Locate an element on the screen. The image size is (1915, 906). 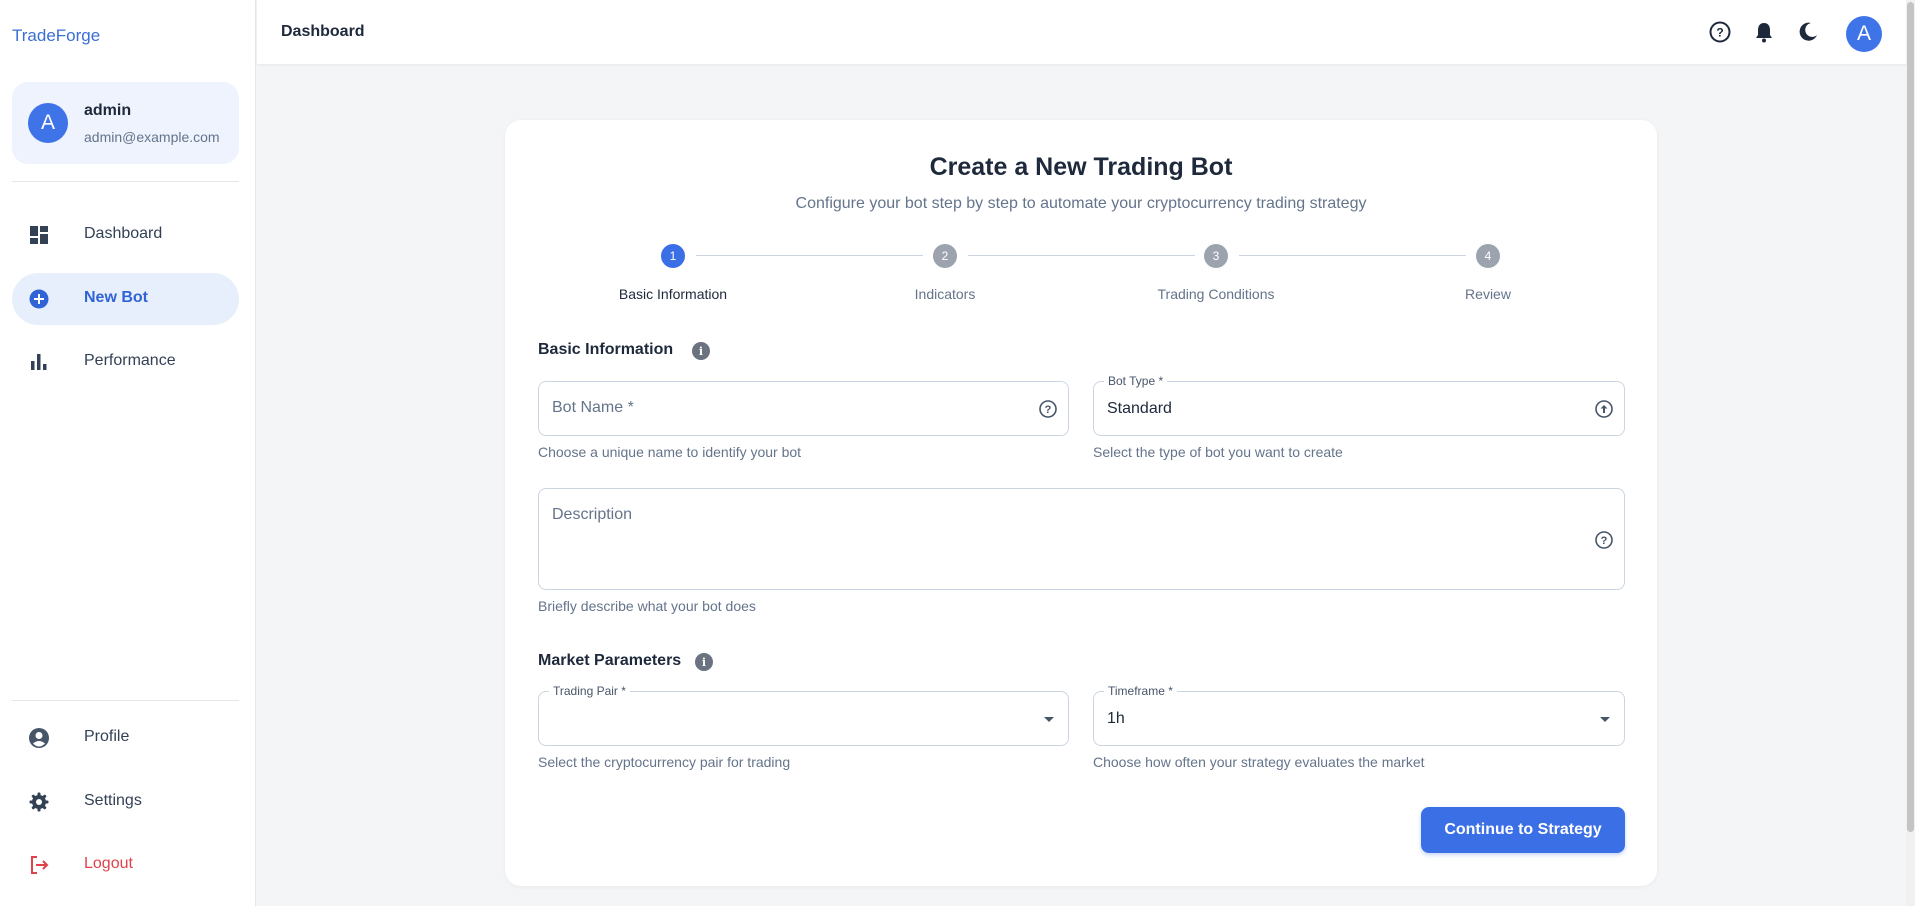
brand-logo: TradeForge is located at coordinates (56, 36).